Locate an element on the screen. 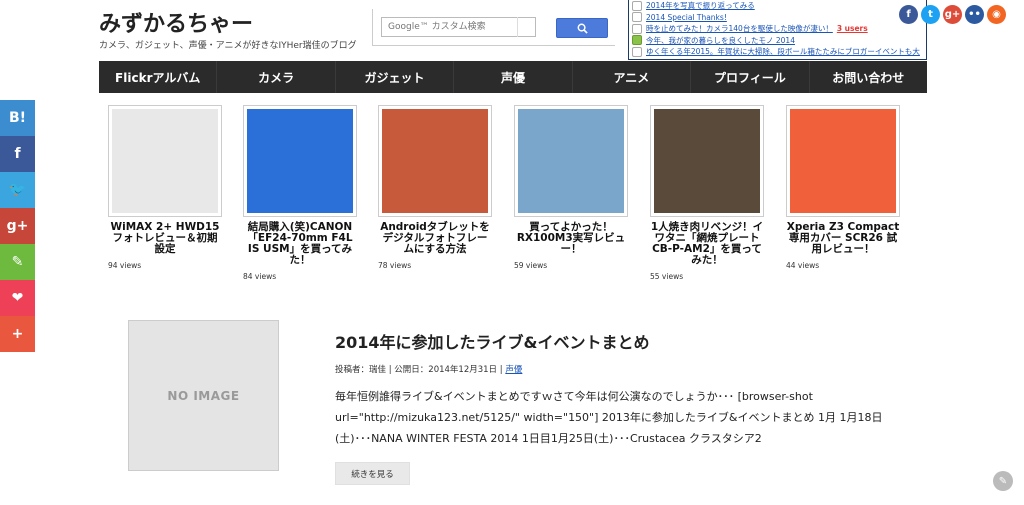  article-thumbnail: NO IMAGE is located at coordinates (203, 395).